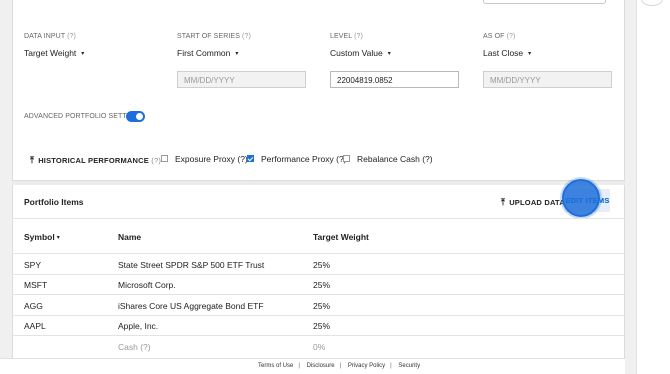 Image resolution: width=670 pixels, height=374 pixels. I want to click on rebalance-cash-checkbox: Rebalance Cash (?), so click(388, 159).